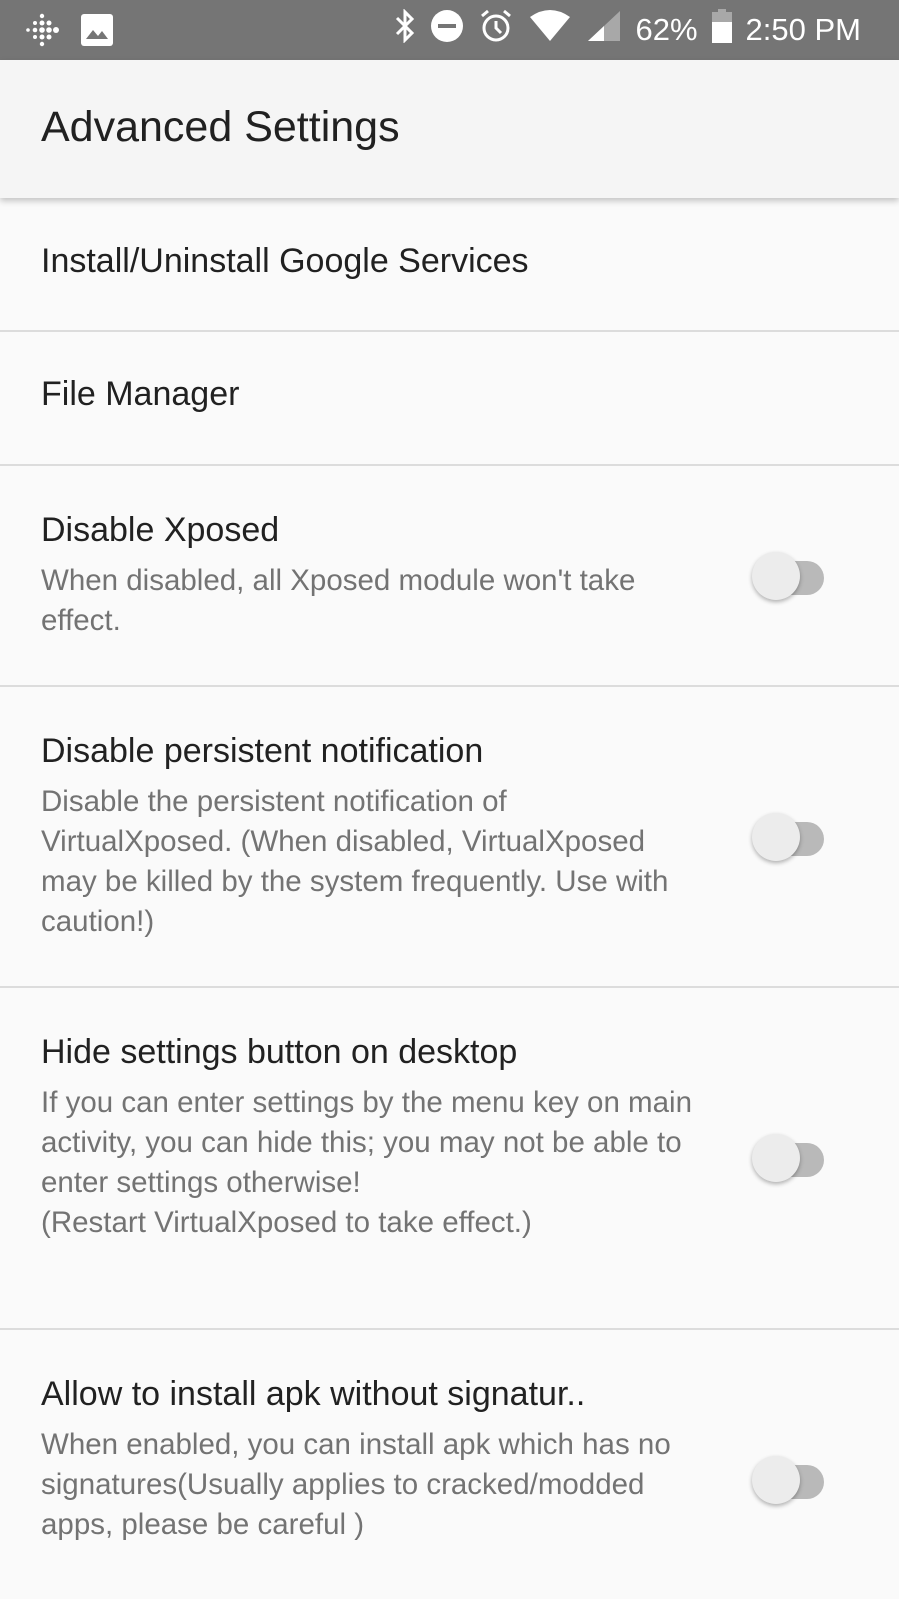  What do you see at coordinates (666, 29) in the screenshot?
I see `battery-percent: 62%` at bounding box center [666, 29].